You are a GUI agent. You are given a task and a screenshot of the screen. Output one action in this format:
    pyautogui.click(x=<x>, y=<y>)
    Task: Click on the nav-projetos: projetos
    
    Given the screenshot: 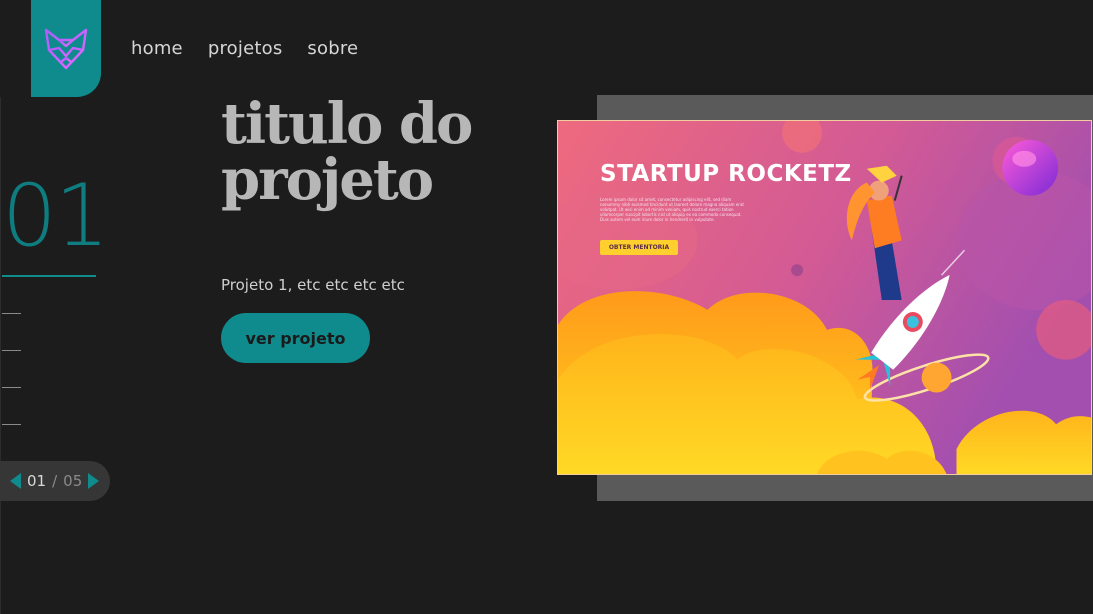 What is the action you would take?
    pyautogui.click(x=245, y=48)
    